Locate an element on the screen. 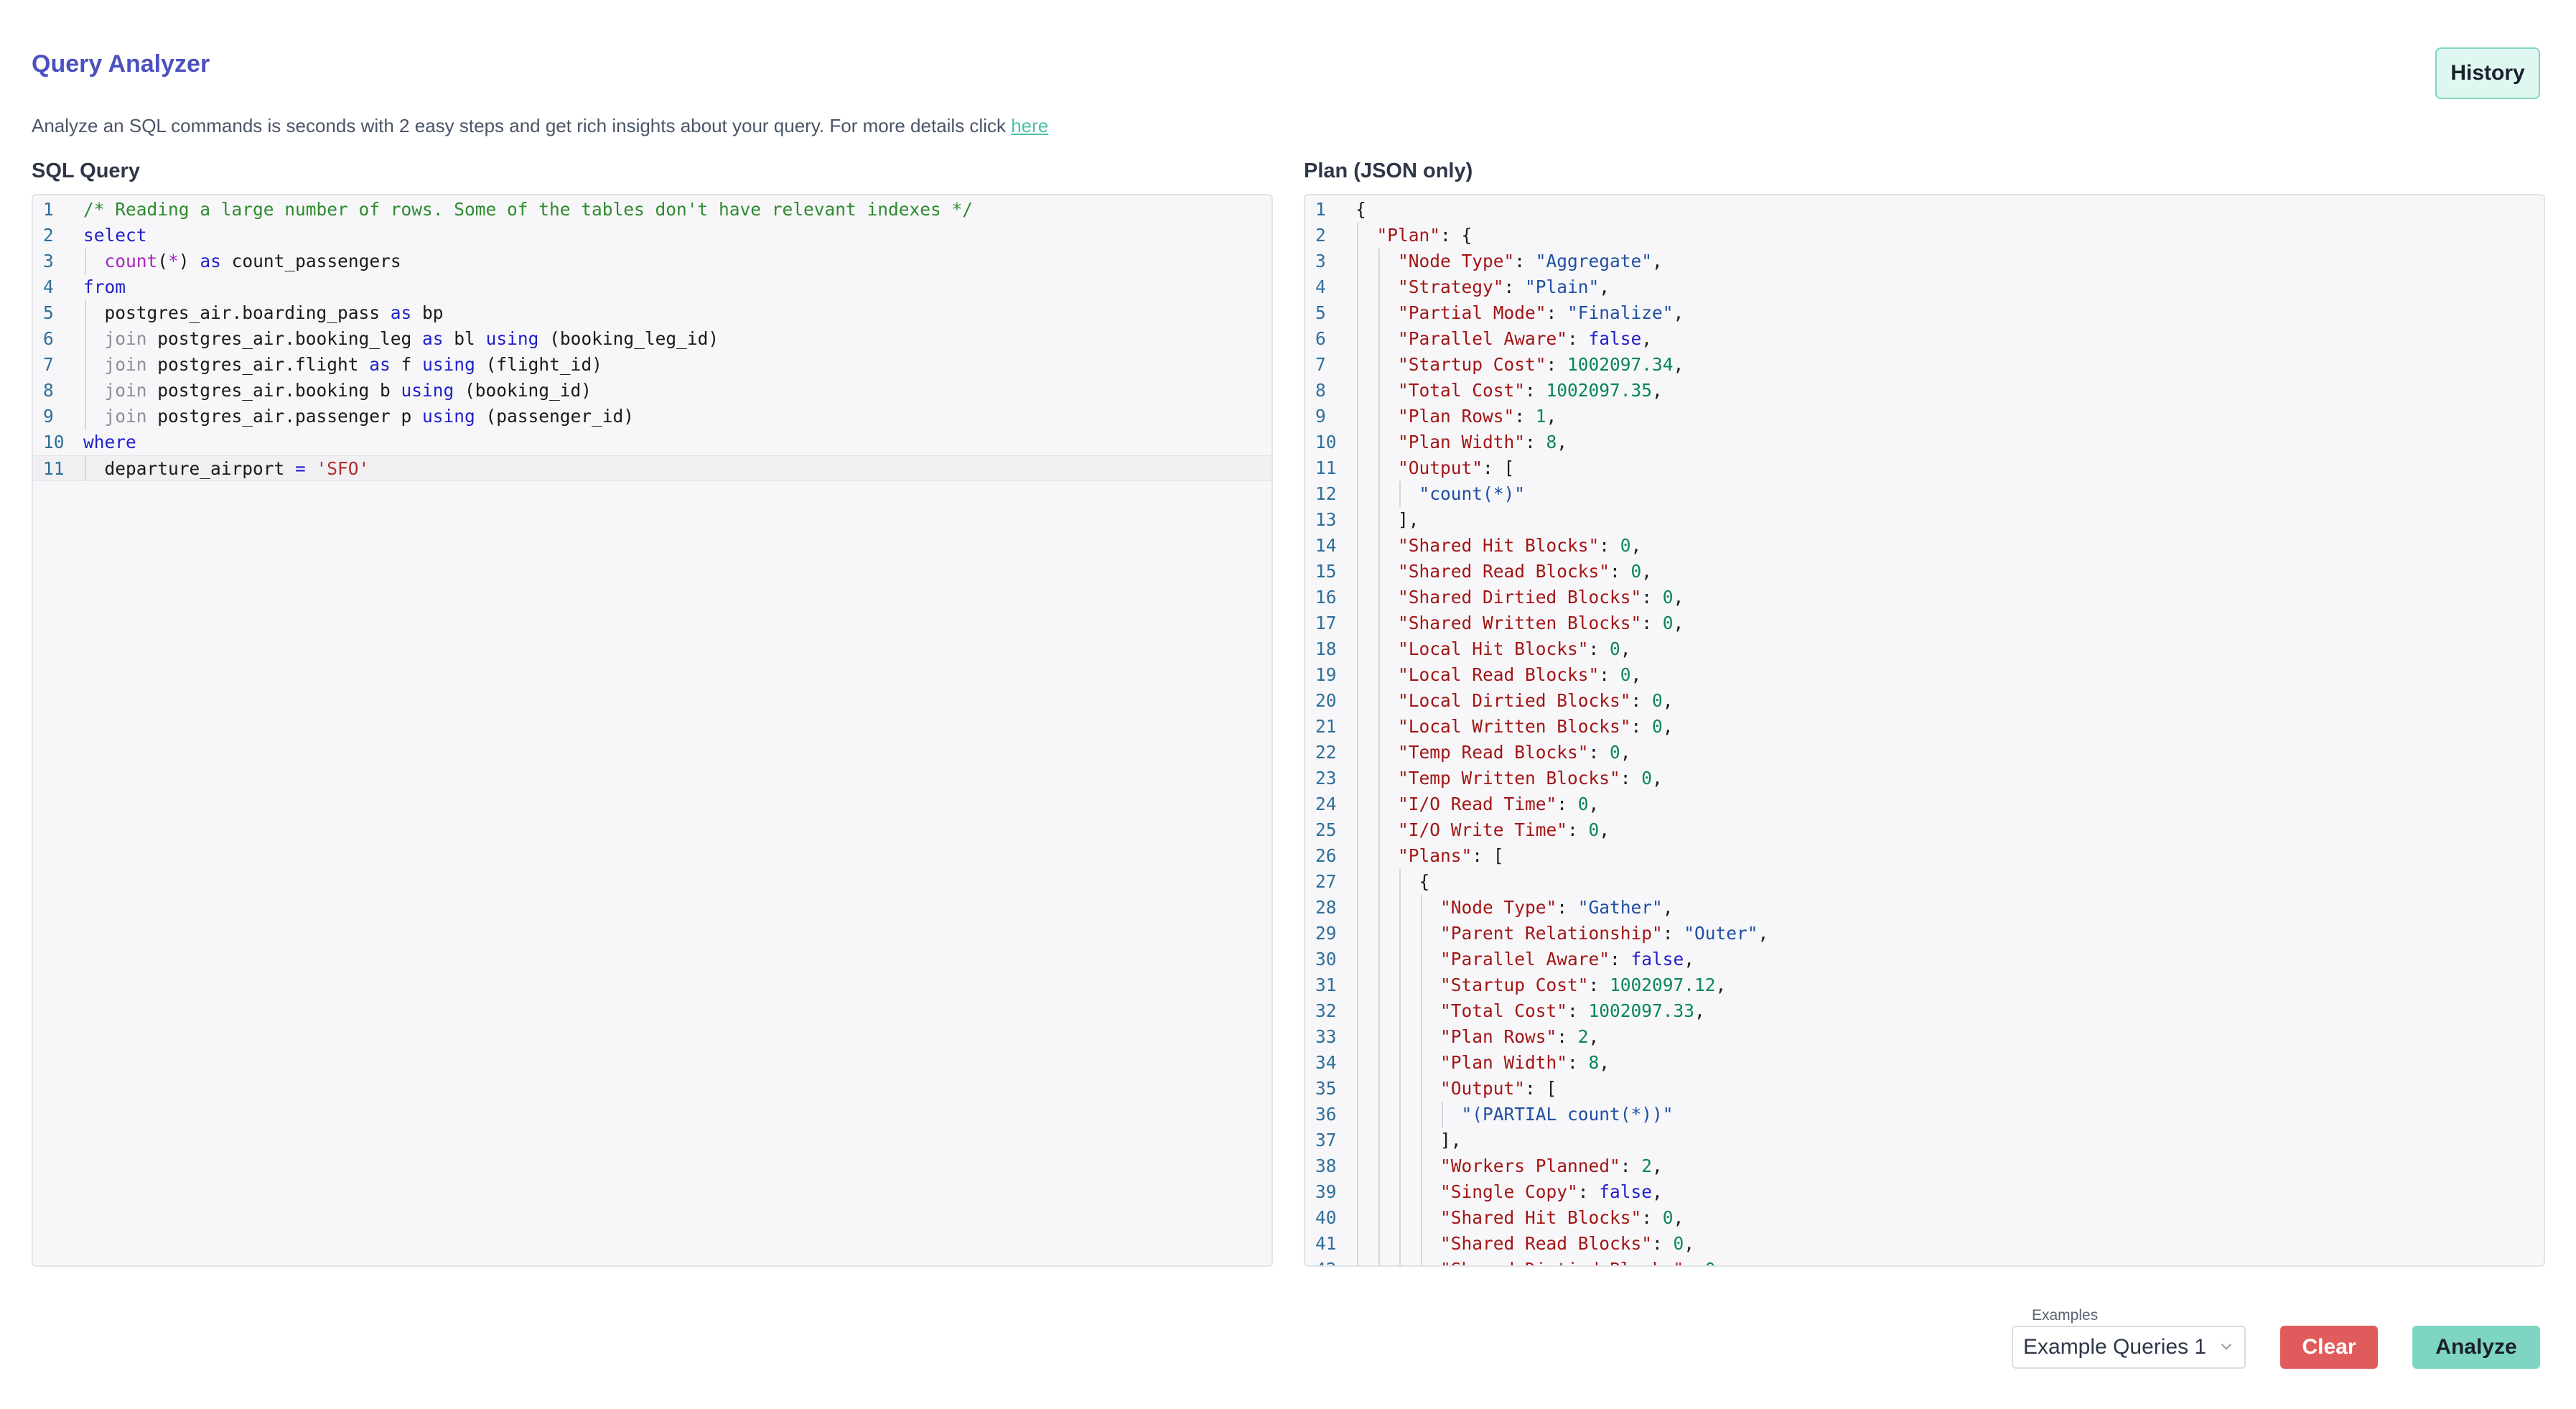 The image size is (2576, 1409). sql-line: 10 where is located at coordinates (652, 442).